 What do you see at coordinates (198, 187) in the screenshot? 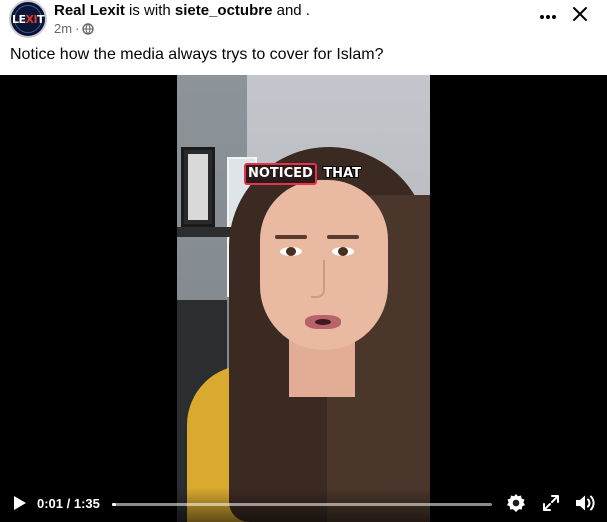
I see `scene-picture-frame` at bounding box center [198, 187].